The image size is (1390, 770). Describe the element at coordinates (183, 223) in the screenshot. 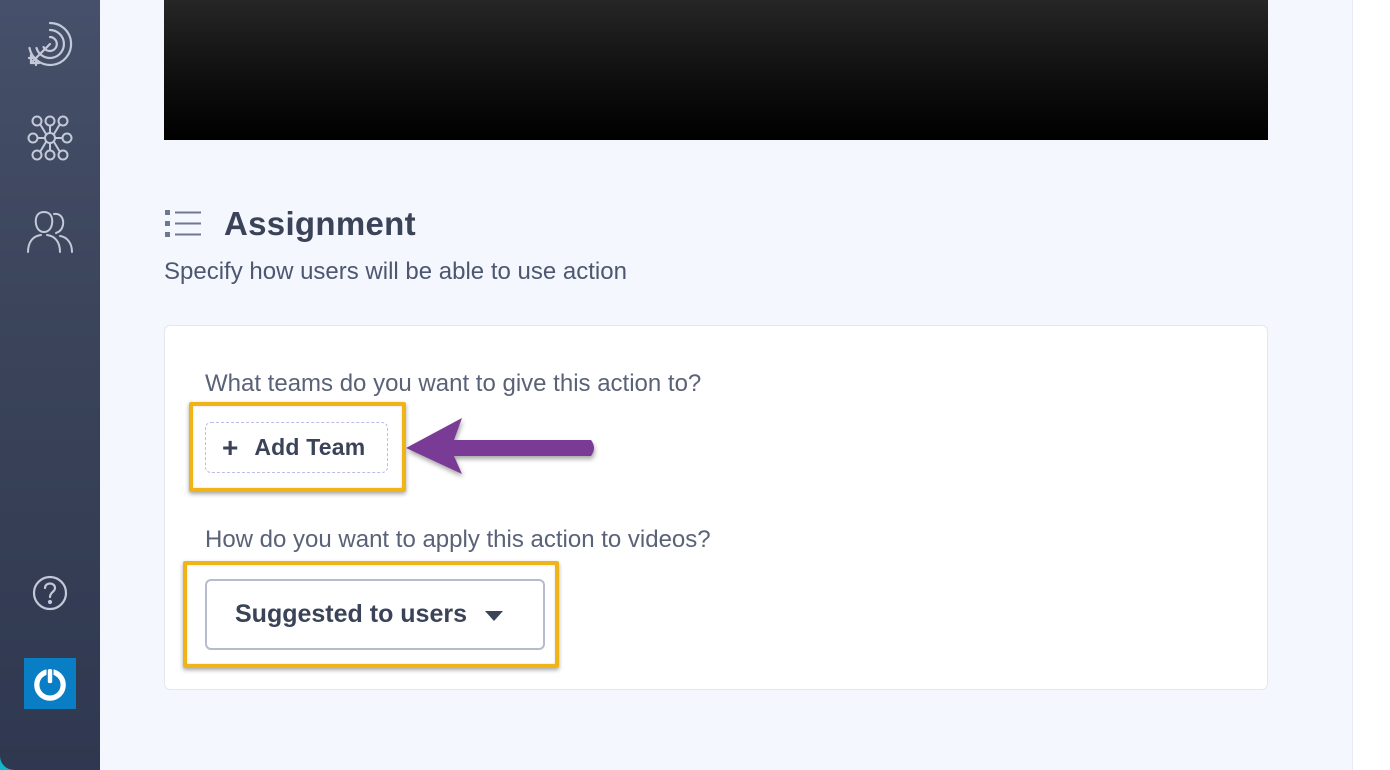

I see `list-icon` at that location.